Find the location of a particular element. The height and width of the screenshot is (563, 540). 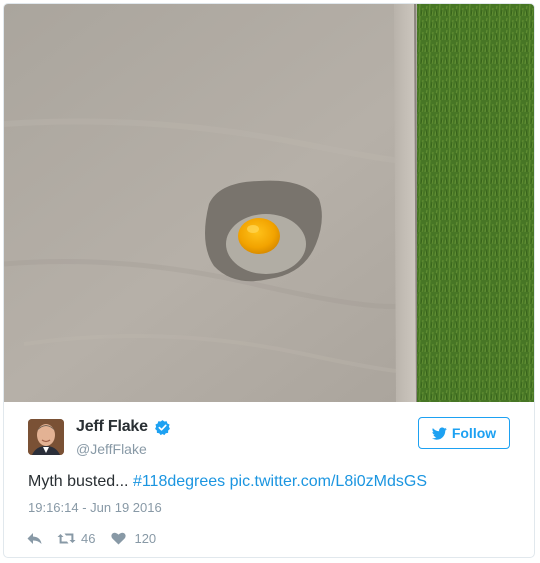

reply-button is located at coordinates (41, 538).